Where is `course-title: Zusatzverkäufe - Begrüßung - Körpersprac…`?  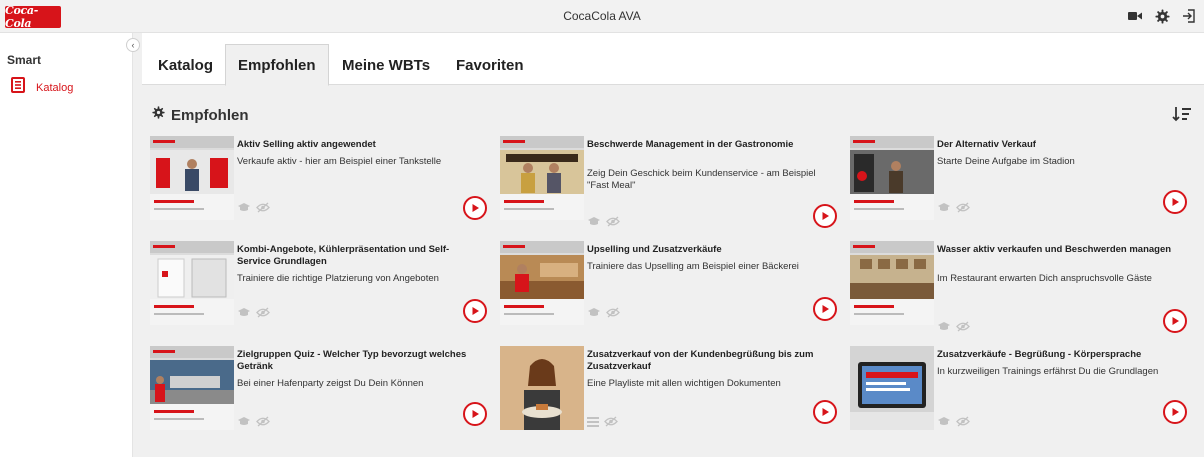 course-title: Zusatzverkäufe - Begrüßung - Körpersprac… is located at coordinates (1057, 355).